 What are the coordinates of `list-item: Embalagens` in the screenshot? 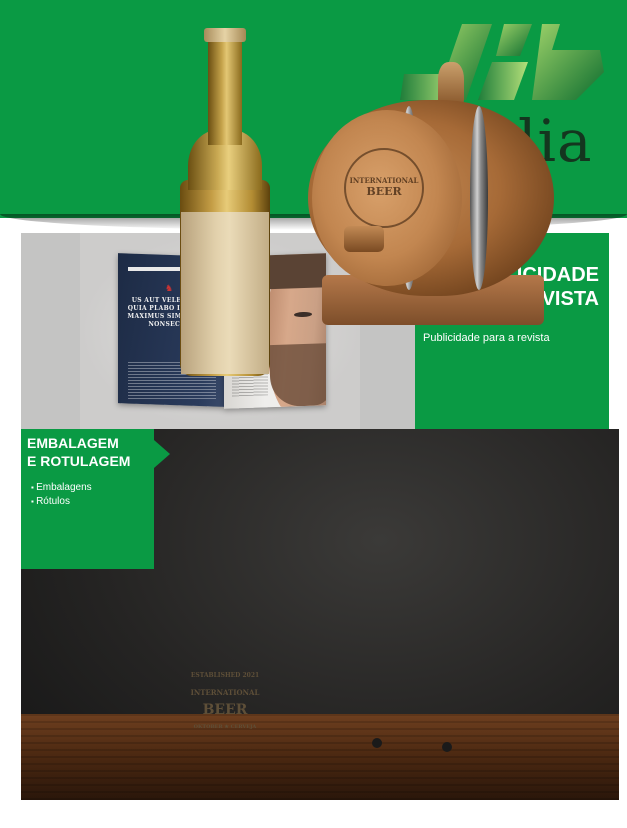 It's located at (91, 488).